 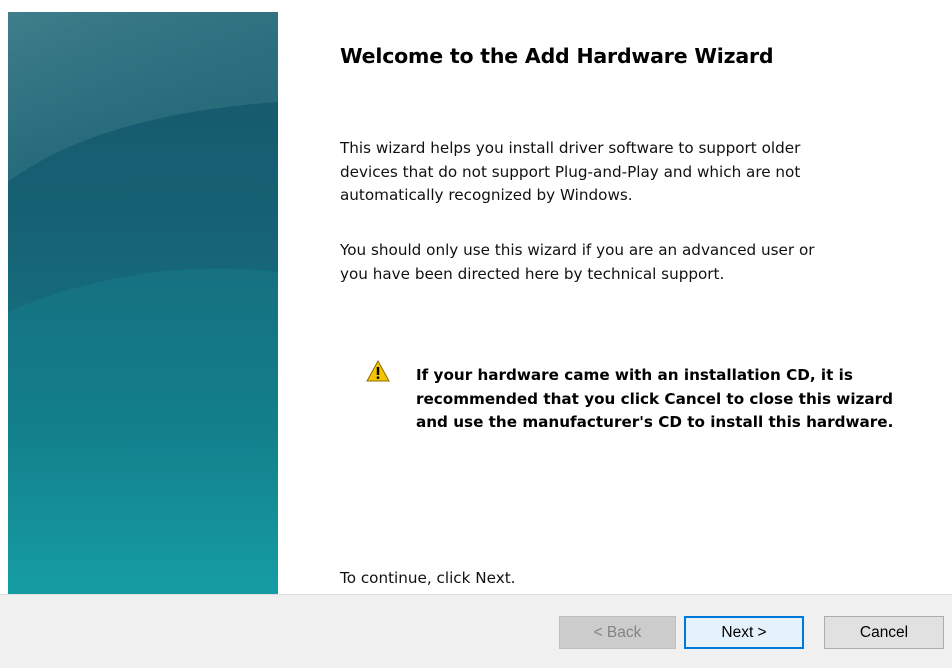 What do you see at coordinates (378, 371) in the screenshot?
I see `warning-icon` at bounding box center [378, 371].